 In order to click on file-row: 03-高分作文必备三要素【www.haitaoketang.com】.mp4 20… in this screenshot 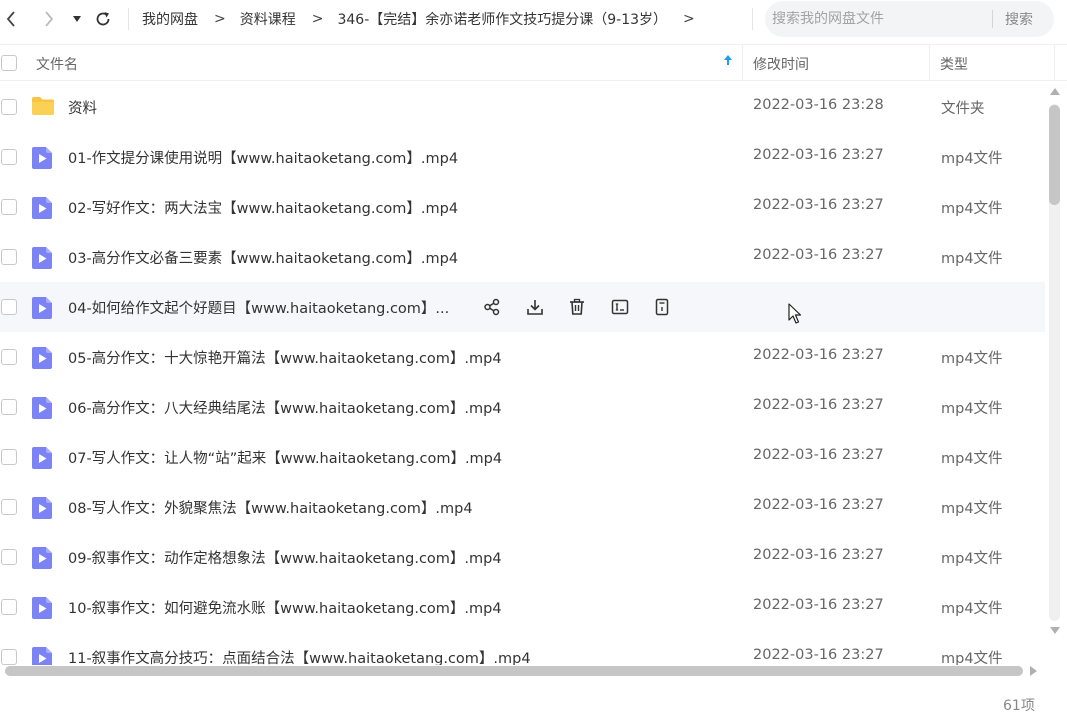, I will do `click(522, 257)`.